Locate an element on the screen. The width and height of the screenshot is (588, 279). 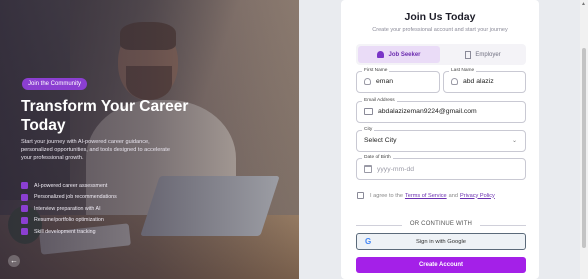
city-select: City Select City ⌄ is located at coordinates (441, 139).